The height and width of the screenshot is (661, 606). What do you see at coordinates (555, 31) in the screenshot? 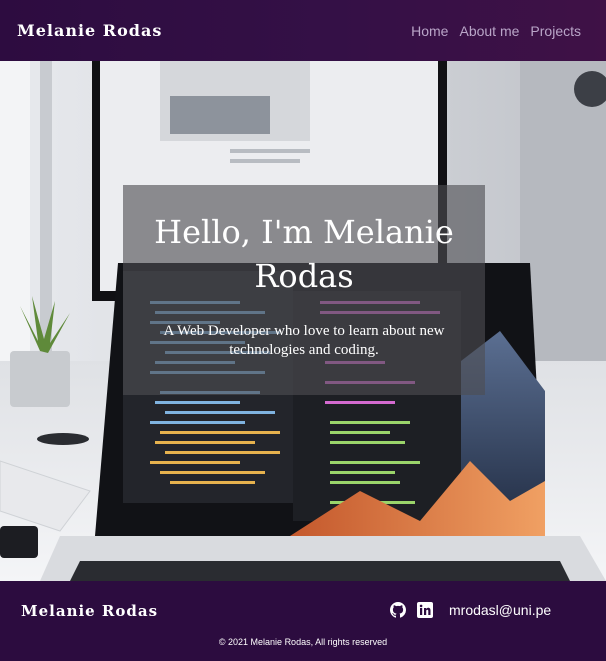
I see `nav-link-projects: Projects` at bounding box center [555, 31].